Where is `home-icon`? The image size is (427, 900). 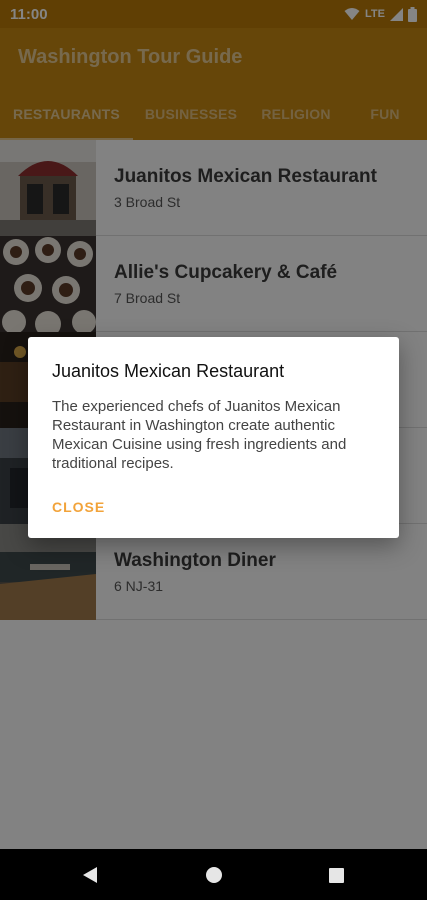 home-icon is located at coordinates (214, 875).